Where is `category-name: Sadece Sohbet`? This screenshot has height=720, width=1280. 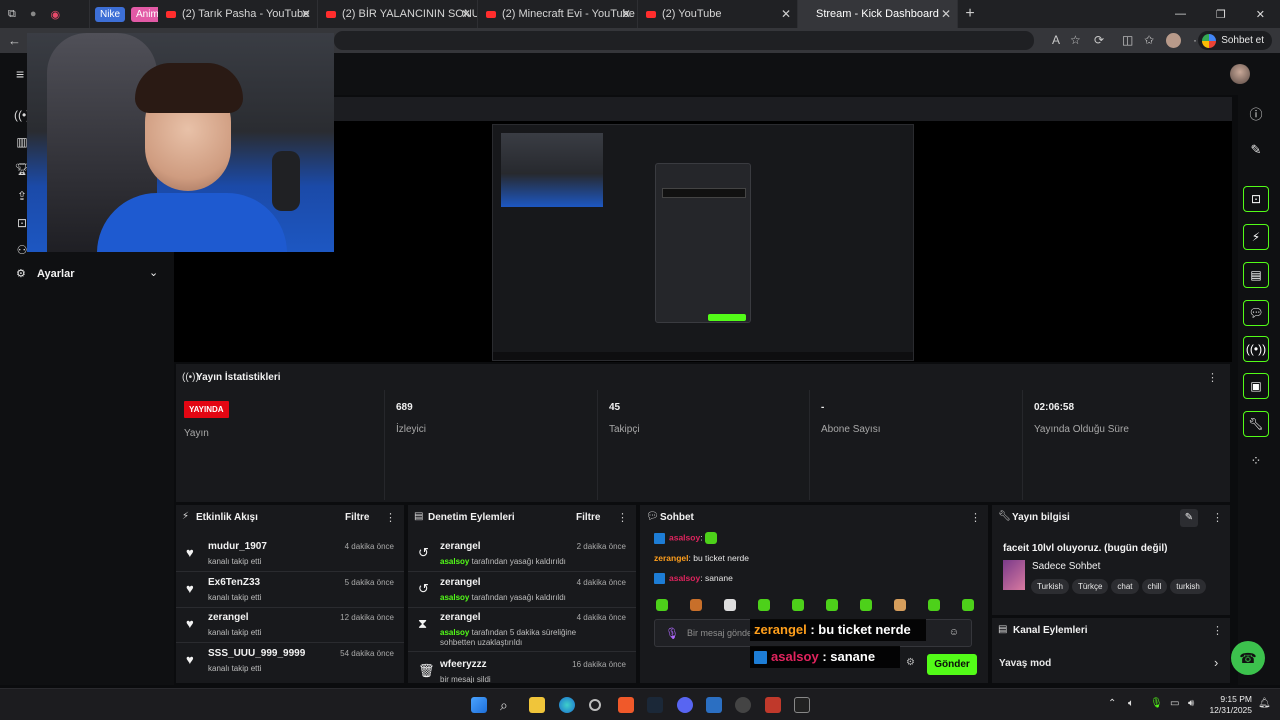
category-name: Sadece Sohbet is located at coordinates (1066, 566).